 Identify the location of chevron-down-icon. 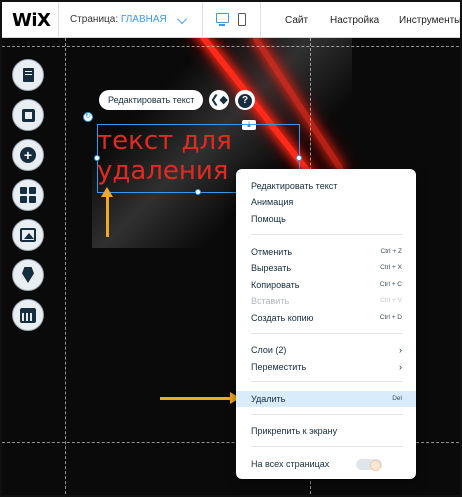
(182, 19).